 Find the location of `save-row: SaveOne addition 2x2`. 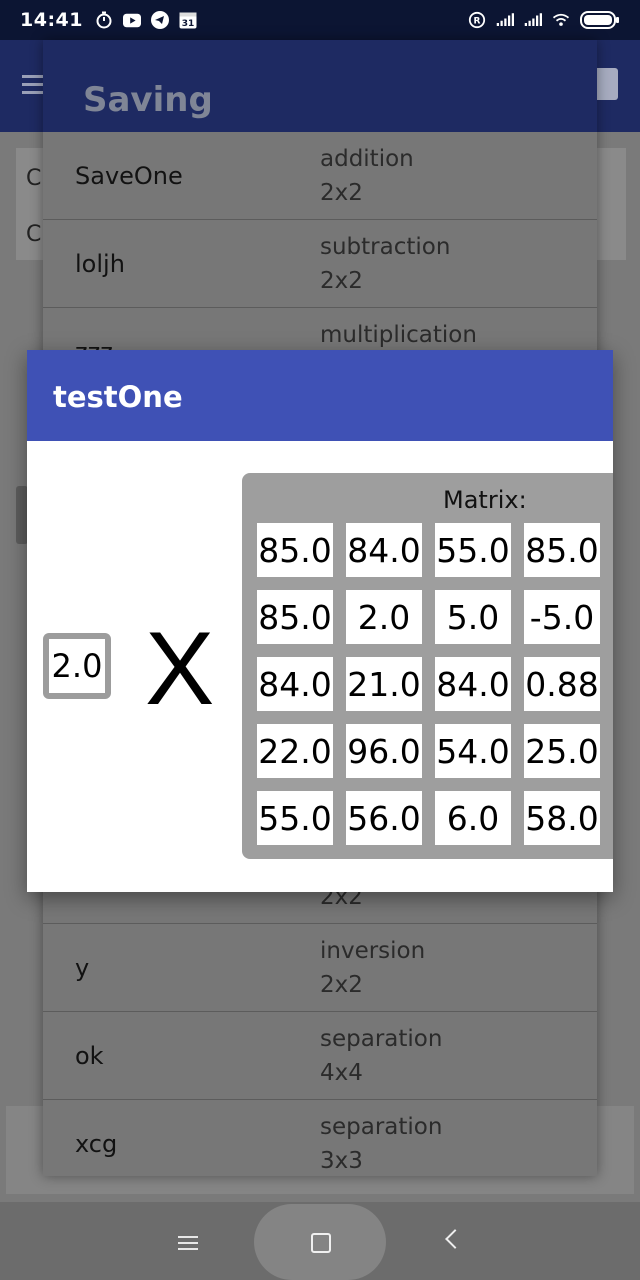

save-row: SaveOne addition 2x2 is located at coordinates (320, 176).